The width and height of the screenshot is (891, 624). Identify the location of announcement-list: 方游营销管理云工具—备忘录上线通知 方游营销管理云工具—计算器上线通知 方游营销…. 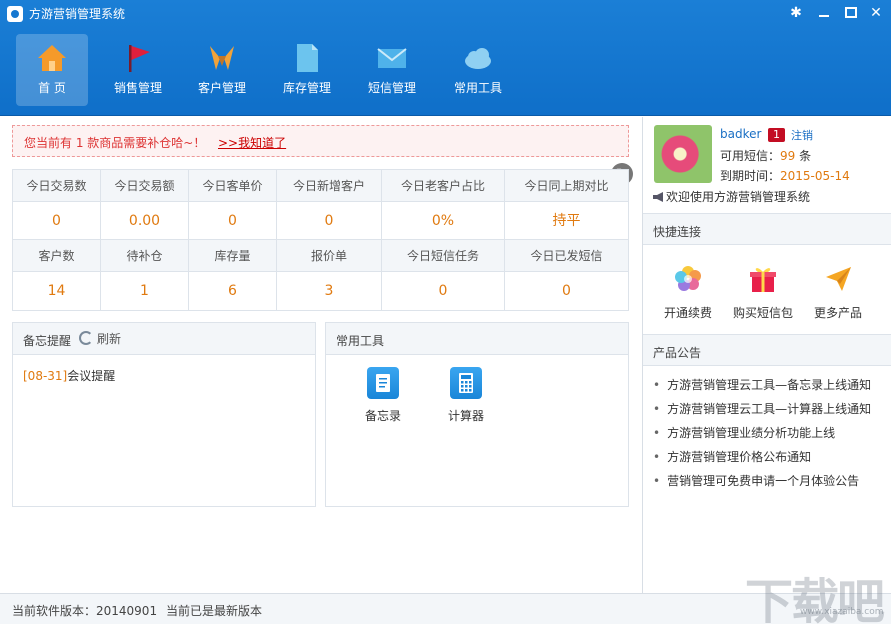
(768, 433).